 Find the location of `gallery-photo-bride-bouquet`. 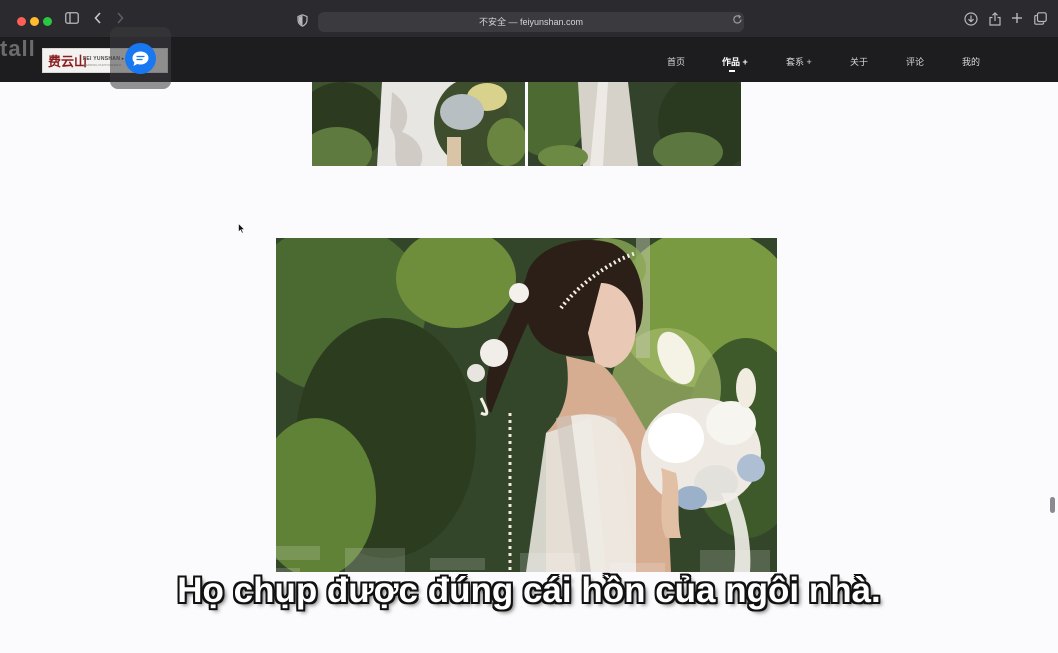

gallery-photo-bride-bouquet is located at coordinates (418, 124).